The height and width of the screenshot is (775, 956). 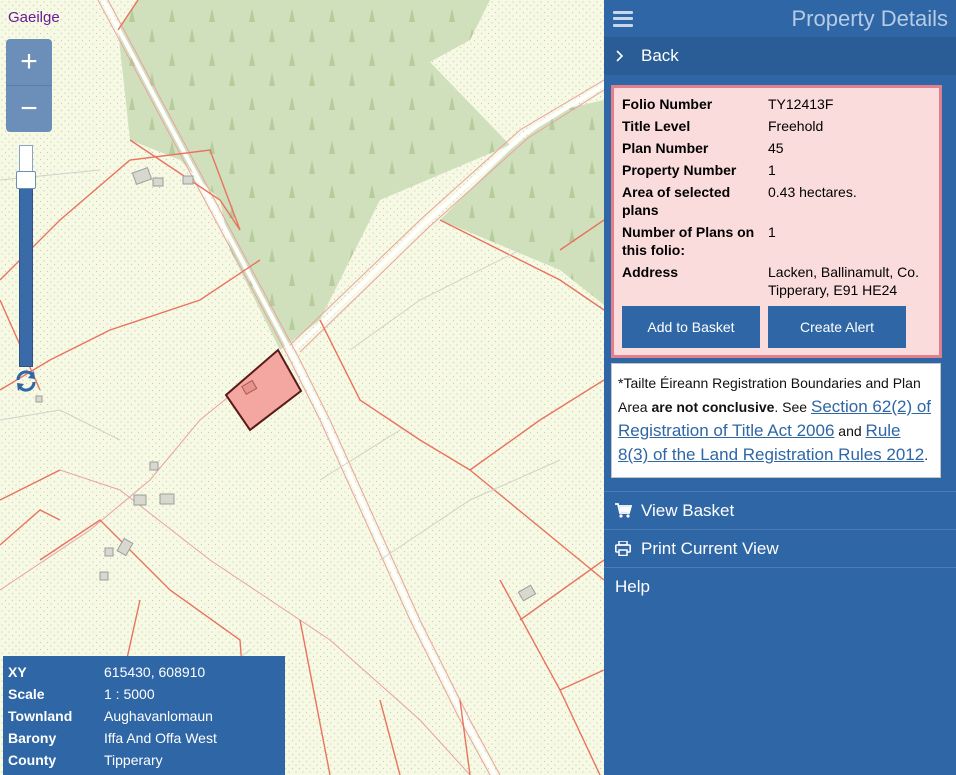 What do you see at coordinates (837, 327) in the screenshot?
I see `create-alert-button: Create Alert` at bounding box center [837, 327].